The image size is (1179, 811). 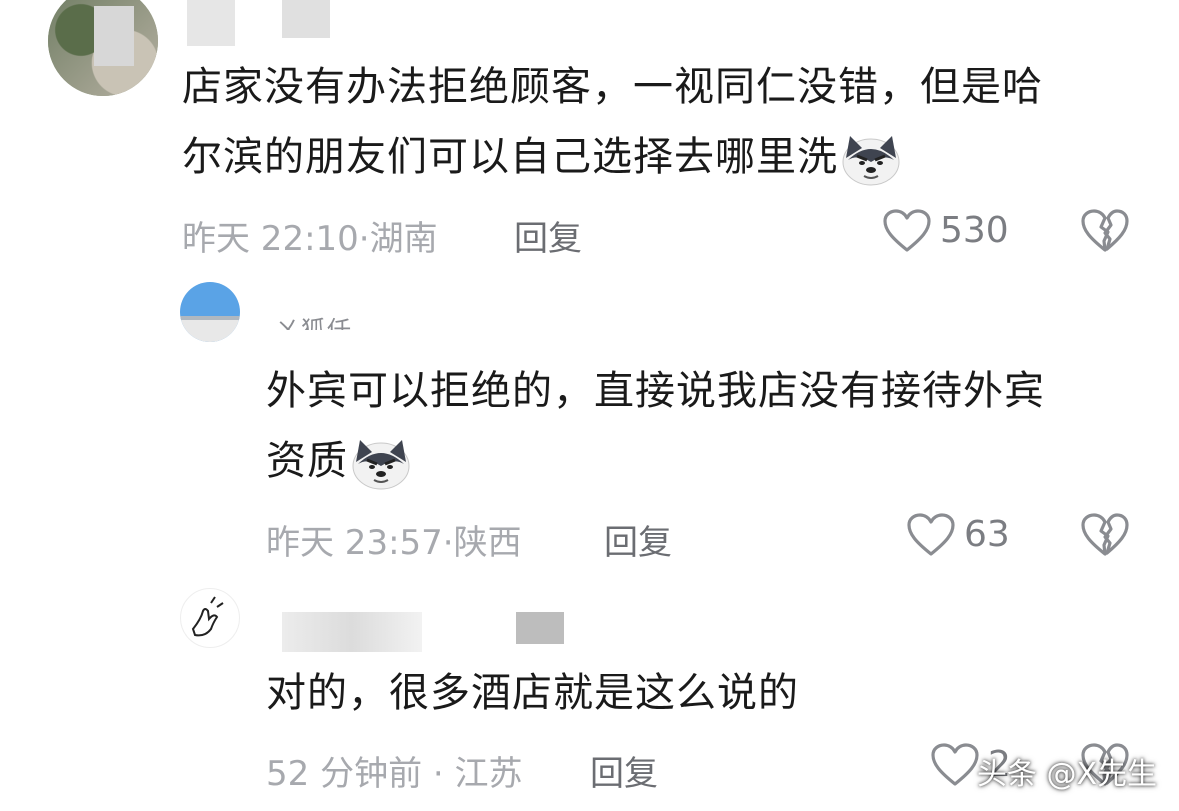 What do you see at coordinates (403, 239) in the screenshot?
I see `location: 湖南` at bounding box center [403, 239].